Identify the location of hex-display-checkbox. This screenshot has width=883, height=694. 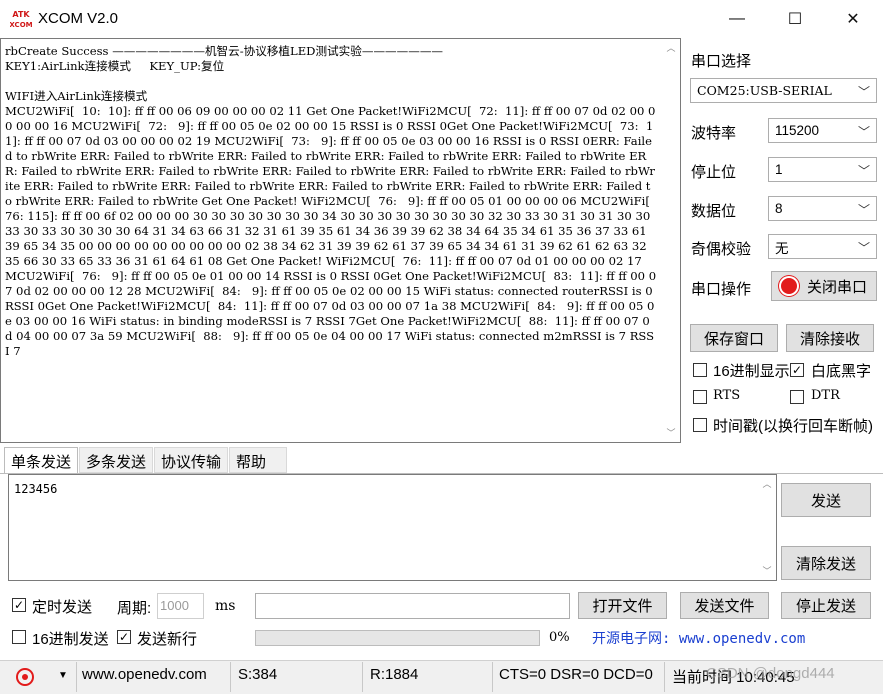
(700, 370).